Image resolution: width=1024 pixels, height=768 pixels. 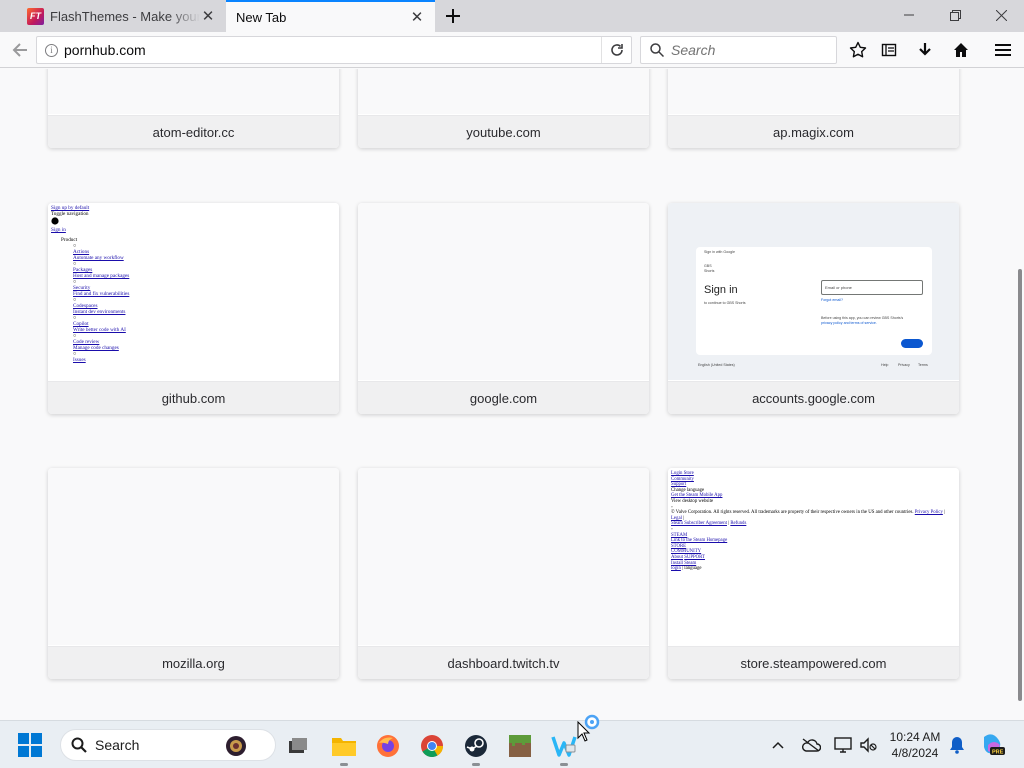 I want to click on site-label: google.com, so click(x=503, y=397).